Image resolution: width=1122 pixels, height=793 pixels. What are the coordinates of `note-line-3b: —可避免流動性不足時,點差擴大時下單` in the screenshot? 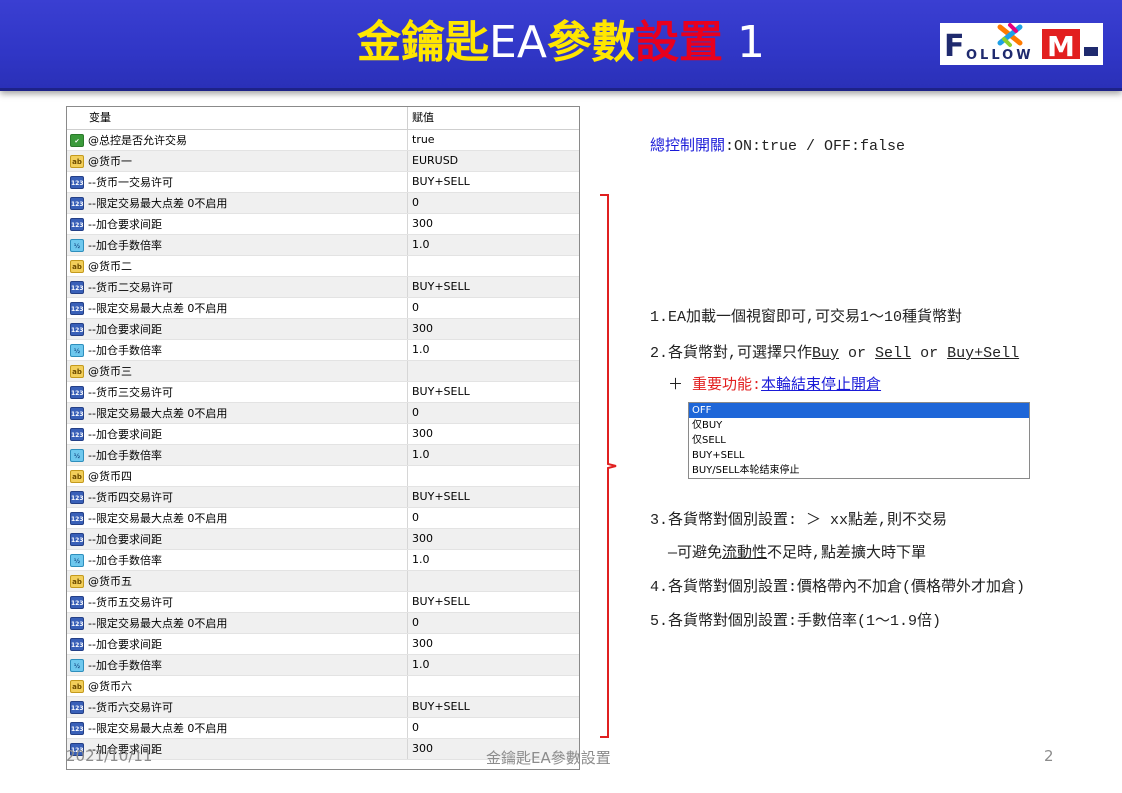 It's located at (797, 551).